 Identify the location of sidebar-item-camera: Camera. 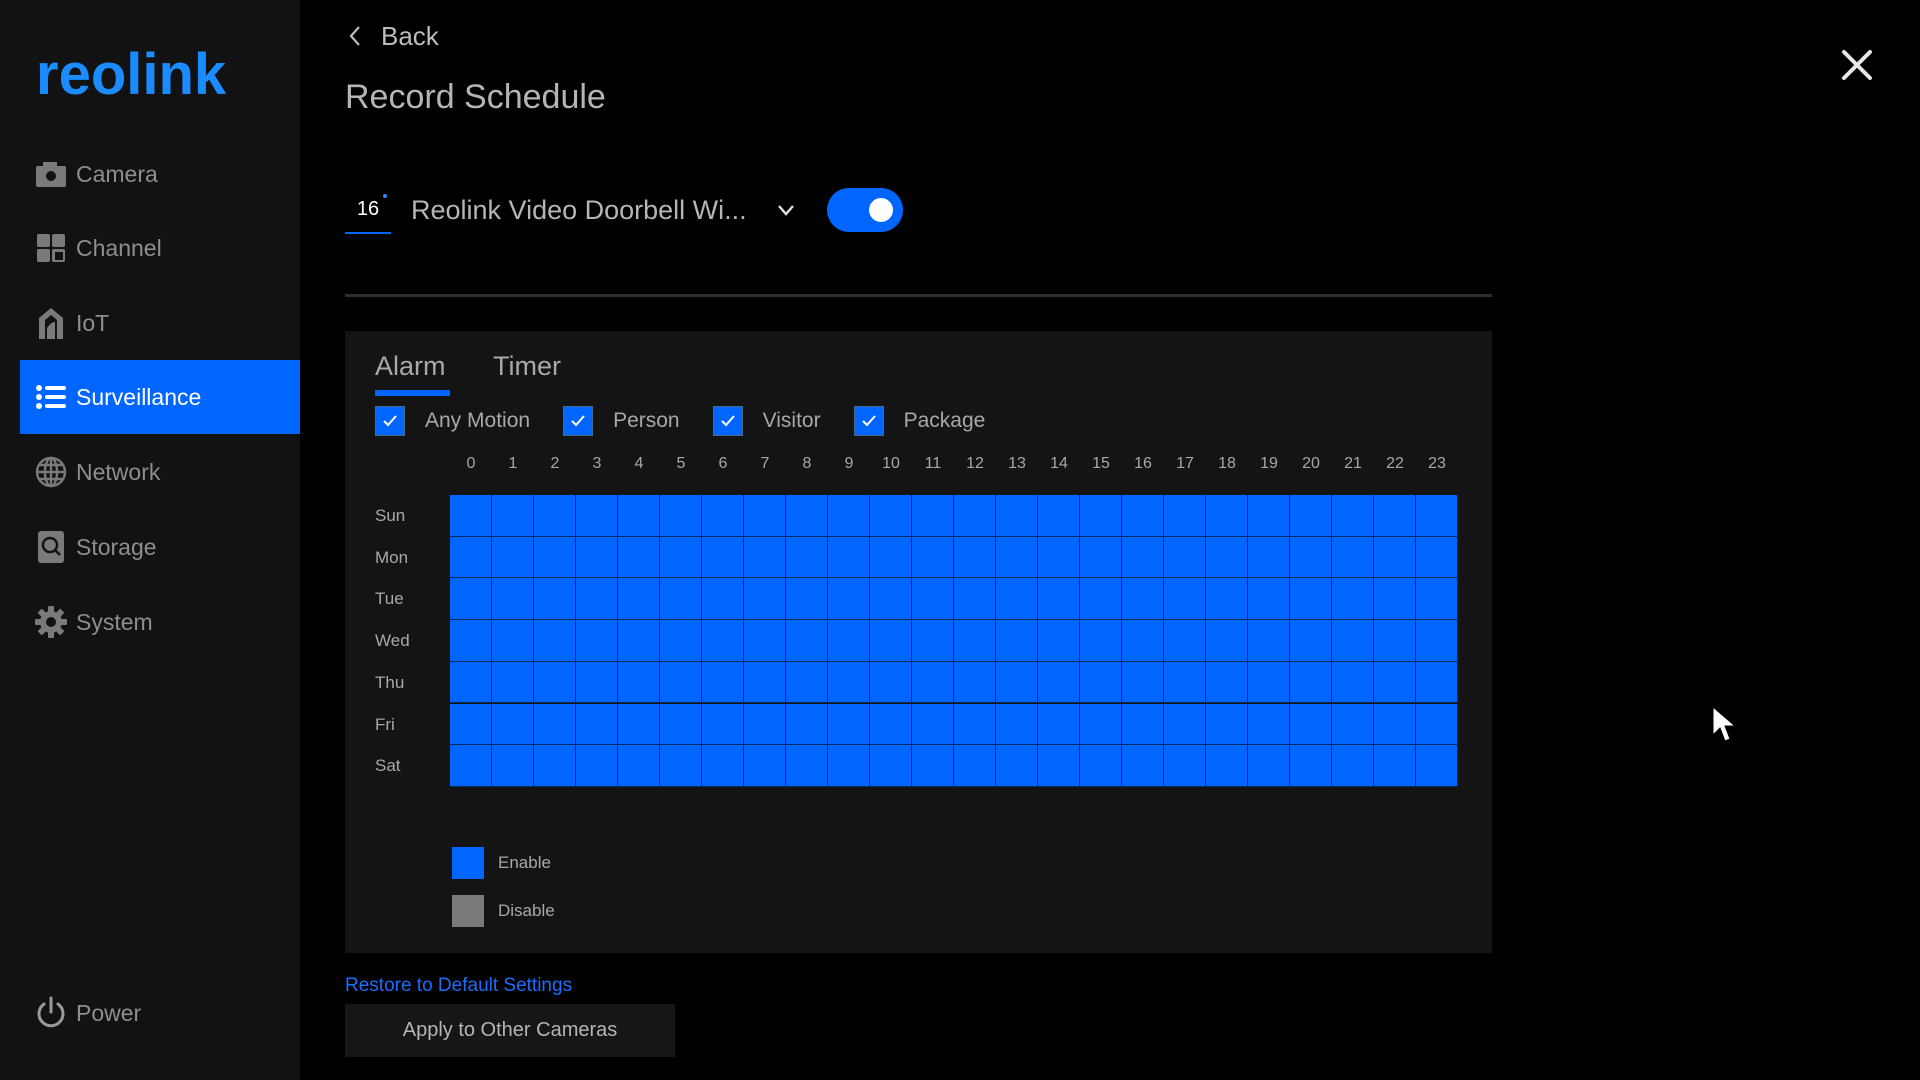
(160, 174).